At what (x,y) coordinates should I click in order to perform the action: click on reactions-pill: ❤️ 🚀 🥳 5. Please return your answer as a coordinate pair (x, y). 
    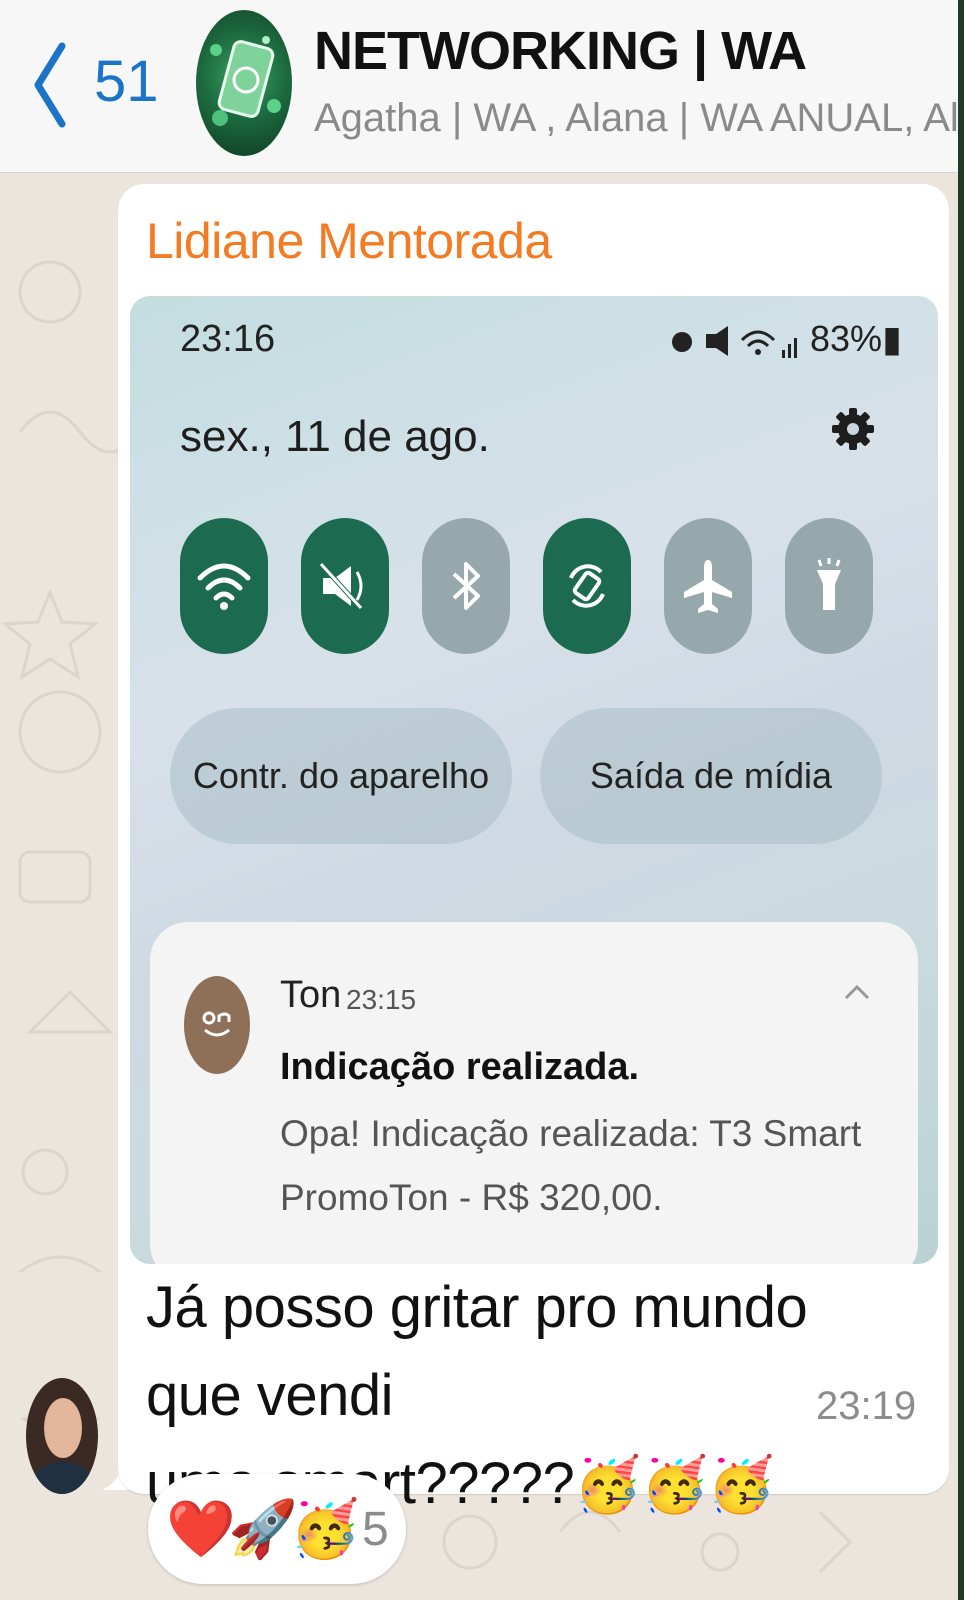
    Looking at the image, I should click on (277, 1529).